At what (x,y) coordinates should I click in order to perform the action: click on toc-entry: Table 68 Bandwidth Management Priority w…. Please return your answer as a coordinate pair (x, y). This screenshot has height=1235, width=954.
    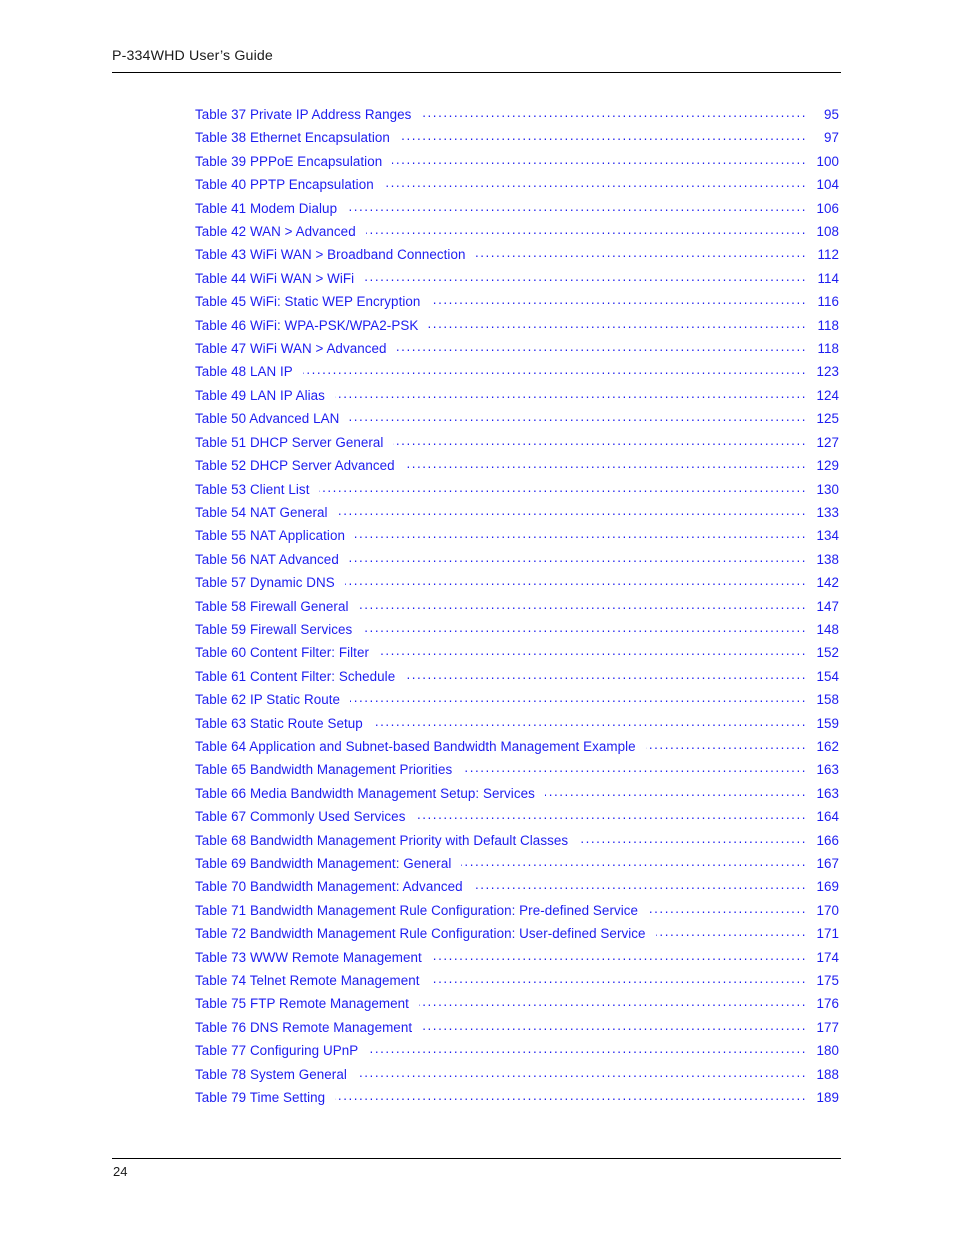
    Looking at the image, I should click on (517, 843).